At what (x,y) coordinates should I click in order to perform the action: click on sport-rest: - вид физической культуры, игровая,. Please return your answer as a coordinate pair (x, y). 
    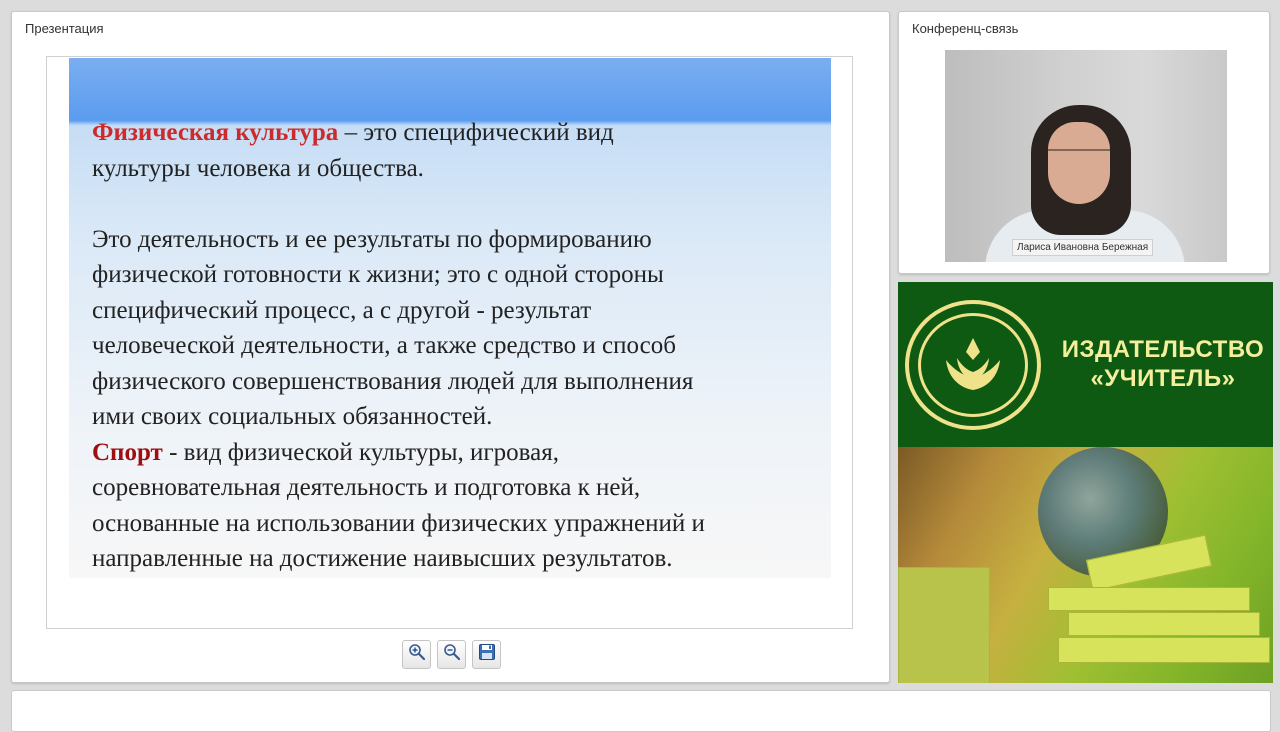
    Looking at the image, I should click on (360, 452).